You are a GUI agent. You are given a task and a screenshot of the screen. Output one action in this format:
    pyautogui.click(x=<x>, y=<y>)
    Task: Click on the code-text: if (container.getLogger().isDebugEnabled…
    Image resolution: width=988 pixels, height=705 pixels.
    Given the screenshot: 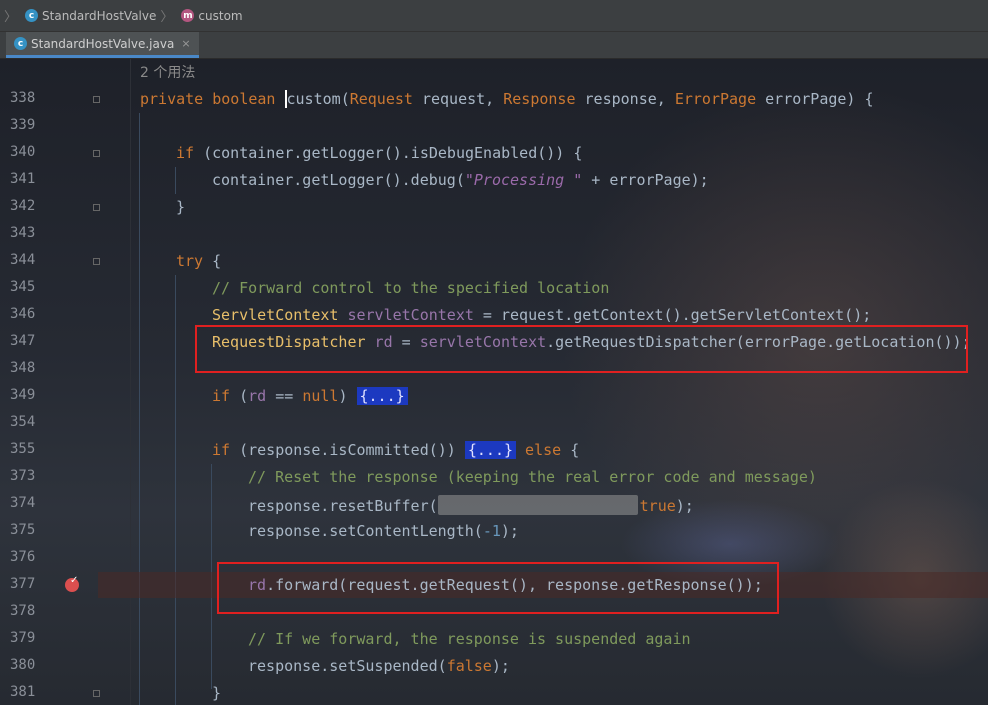 What is the action you would take?
    pyautogui.click(x=379, y=153)
    